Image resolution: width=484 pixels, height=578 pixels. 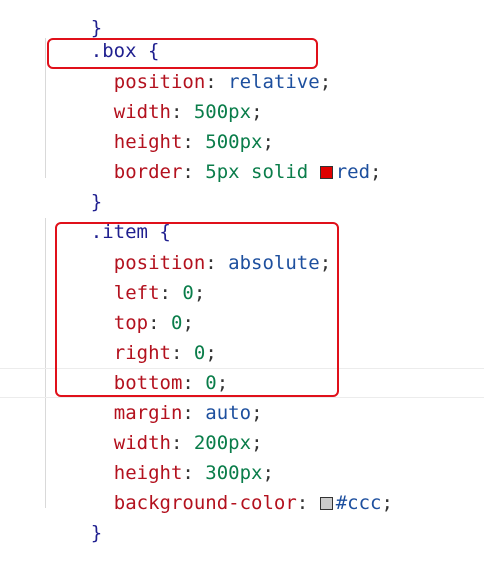 What do you see at coordinates (326, 503) in the screenshot?
I see `color-swatch-gray` at bounding box center [326, 503].